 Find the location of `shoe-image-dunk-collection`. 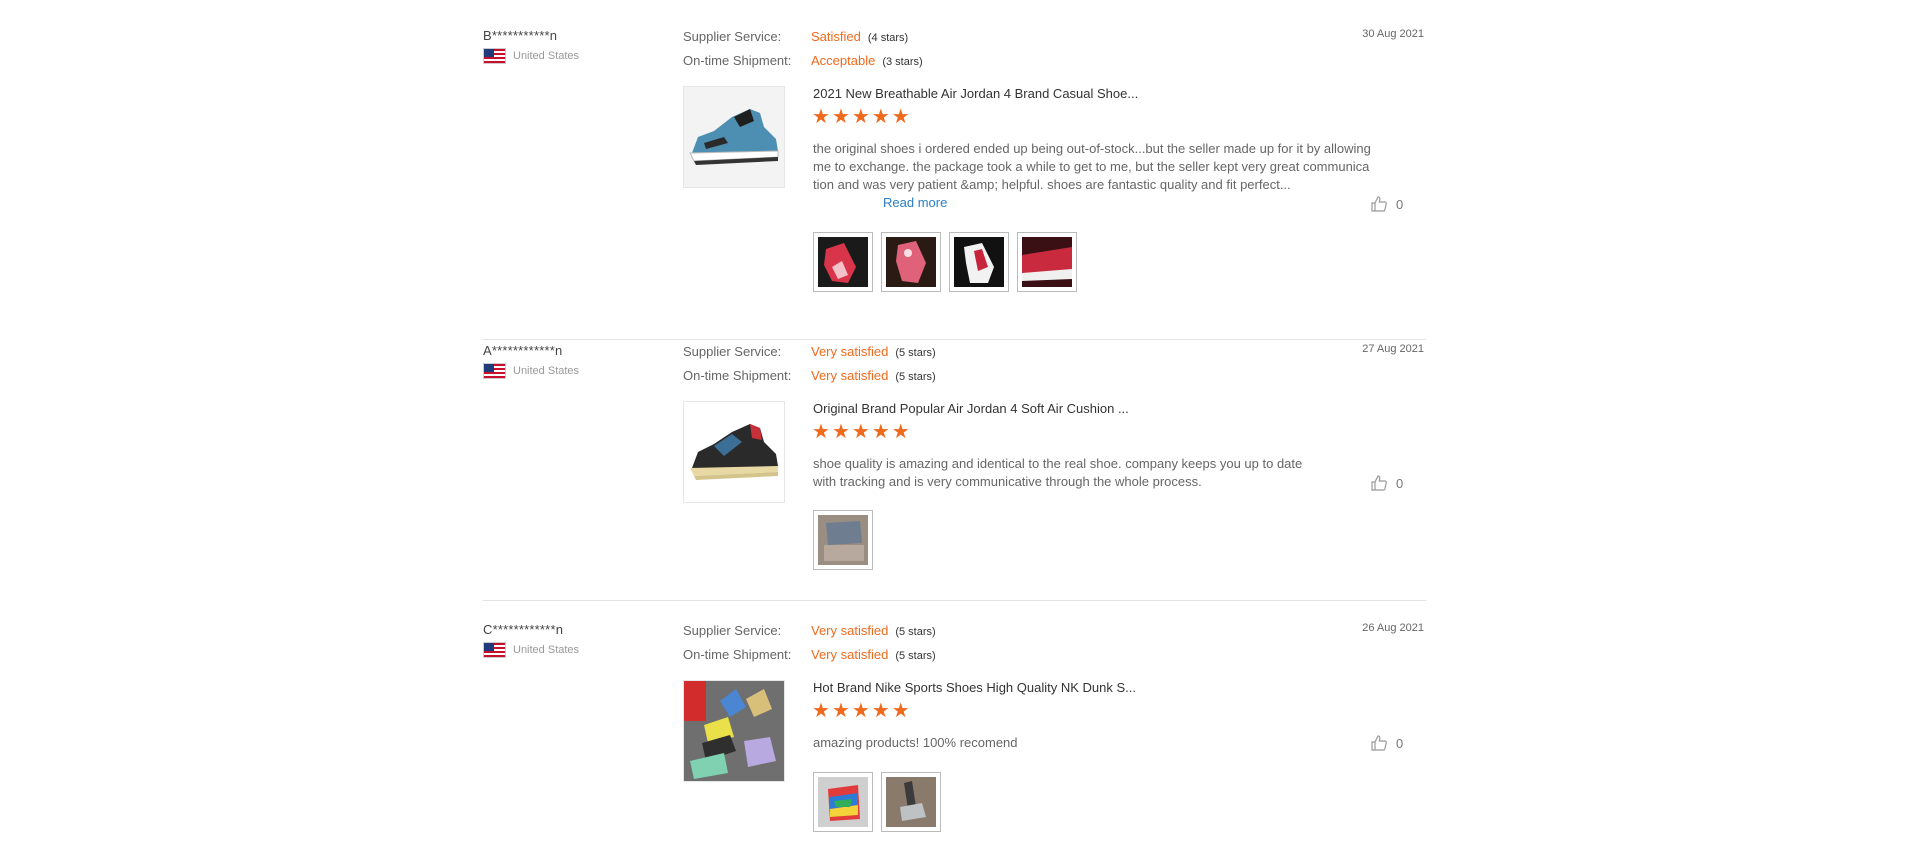

shoe-image-dunk-collection is located at coordinates (734, 731).